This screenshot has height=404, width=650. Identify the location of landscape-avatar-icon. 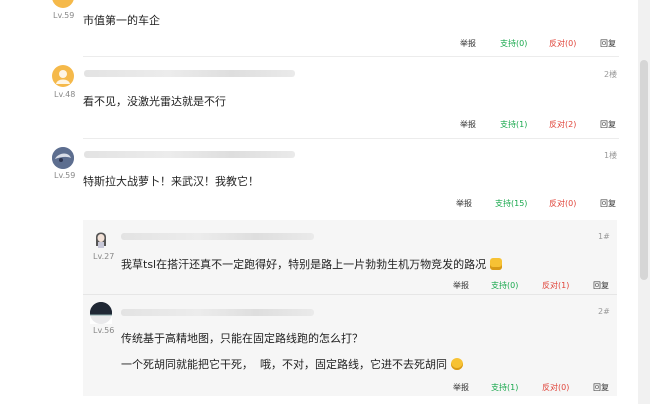
(101, 313).